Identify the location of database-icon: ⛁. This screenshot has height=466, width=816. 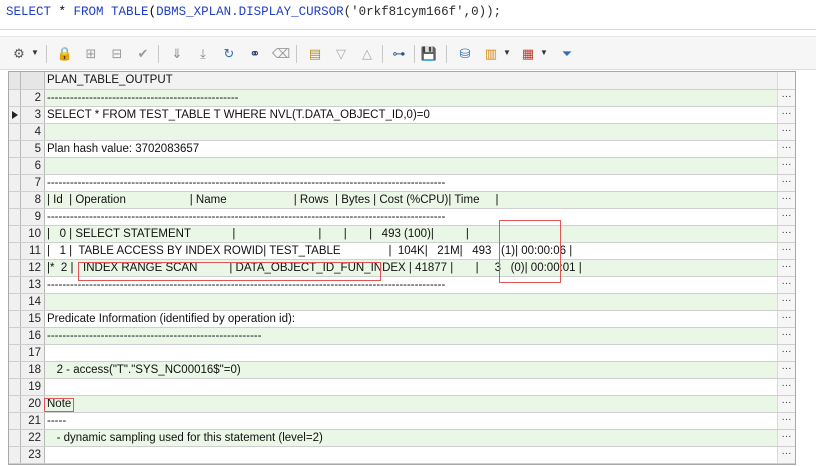
(465, 54).